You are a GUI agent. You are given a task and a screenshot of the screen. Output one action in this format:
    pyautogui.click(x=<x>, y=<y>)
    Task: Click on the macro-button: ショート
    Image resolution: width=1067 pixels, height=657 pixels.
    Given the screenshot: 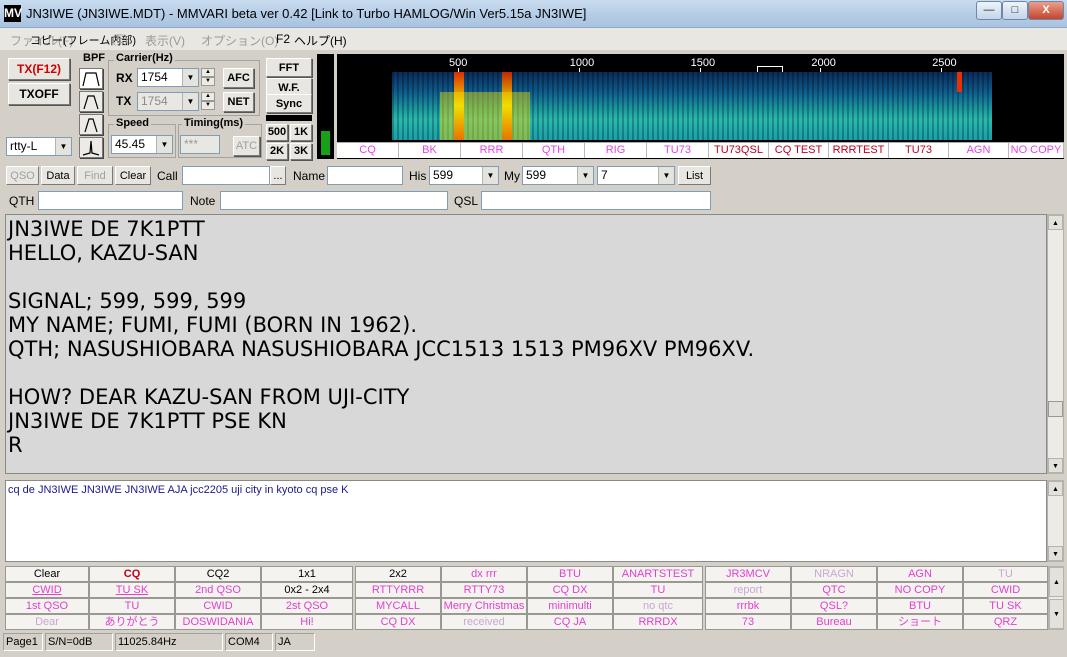 What is the action you would take?
    pyautogui.click(x=920, y=622)
    